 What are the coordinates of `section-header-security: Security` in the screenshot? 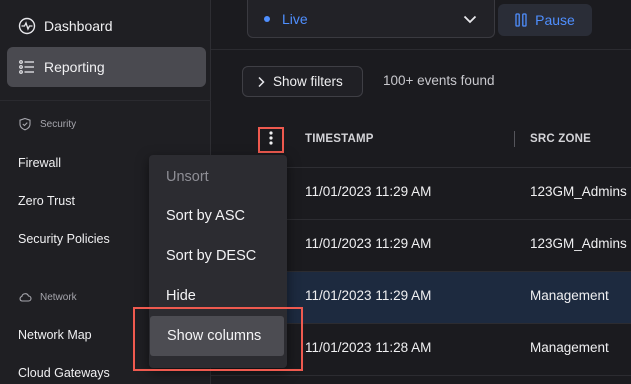 It's located at (47, 124).